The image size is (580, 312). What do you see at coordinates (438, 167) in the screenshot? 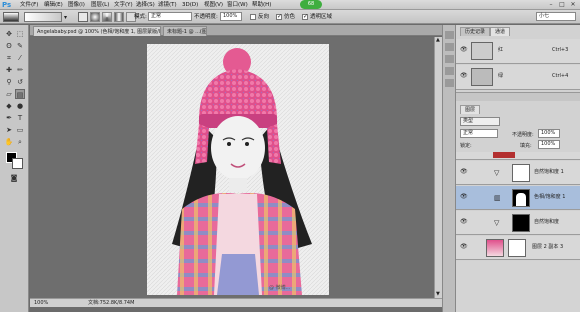
I see `vertical-scrollbar: ▲ ▼` at bounding box center [438, 167].